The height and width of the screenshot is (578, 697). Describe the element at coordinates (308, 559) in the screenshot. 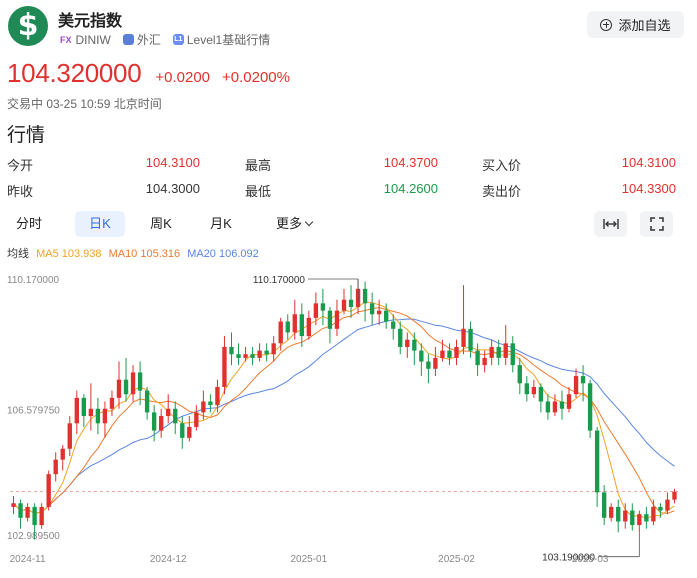

I see `x-tick-label: 2025-01` at that location.